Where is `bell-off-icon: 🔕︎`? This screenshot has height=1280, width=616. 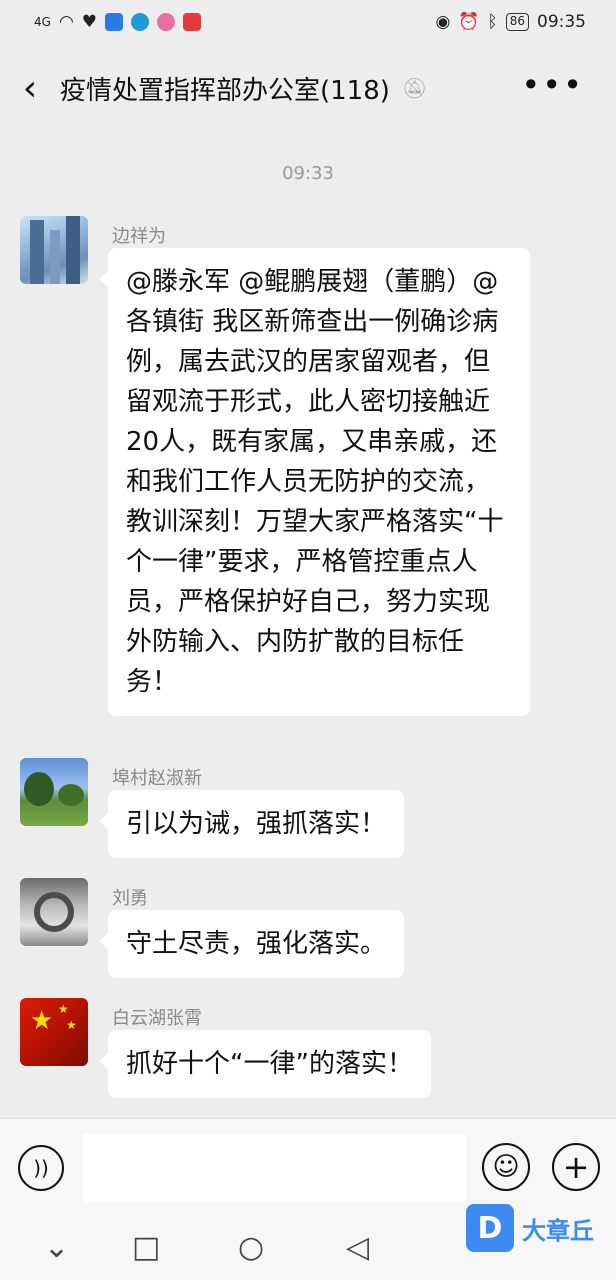
bell-off-icon: 🔕︎ is located at coordinates (414, 88).